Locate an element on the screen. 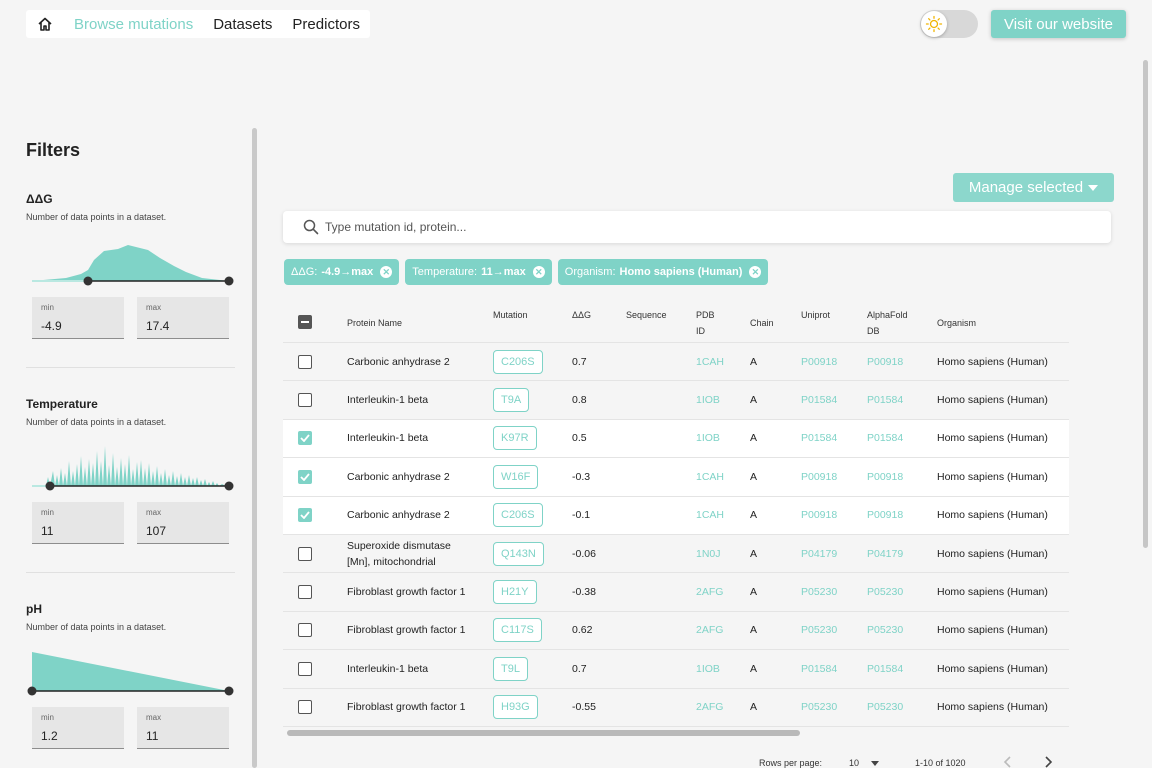 The image size is (1152, 768). nav-predictors: Predictors is located at coordinates (326, 24).